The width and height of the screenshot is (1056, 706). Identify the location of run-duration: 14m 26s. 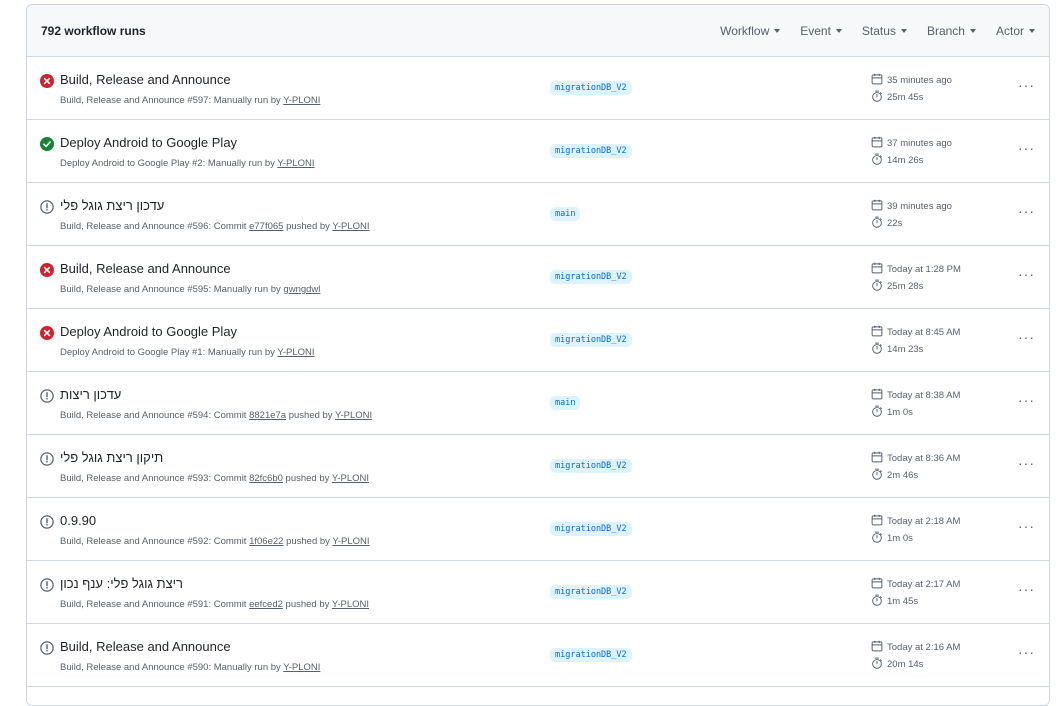
(905, 160).